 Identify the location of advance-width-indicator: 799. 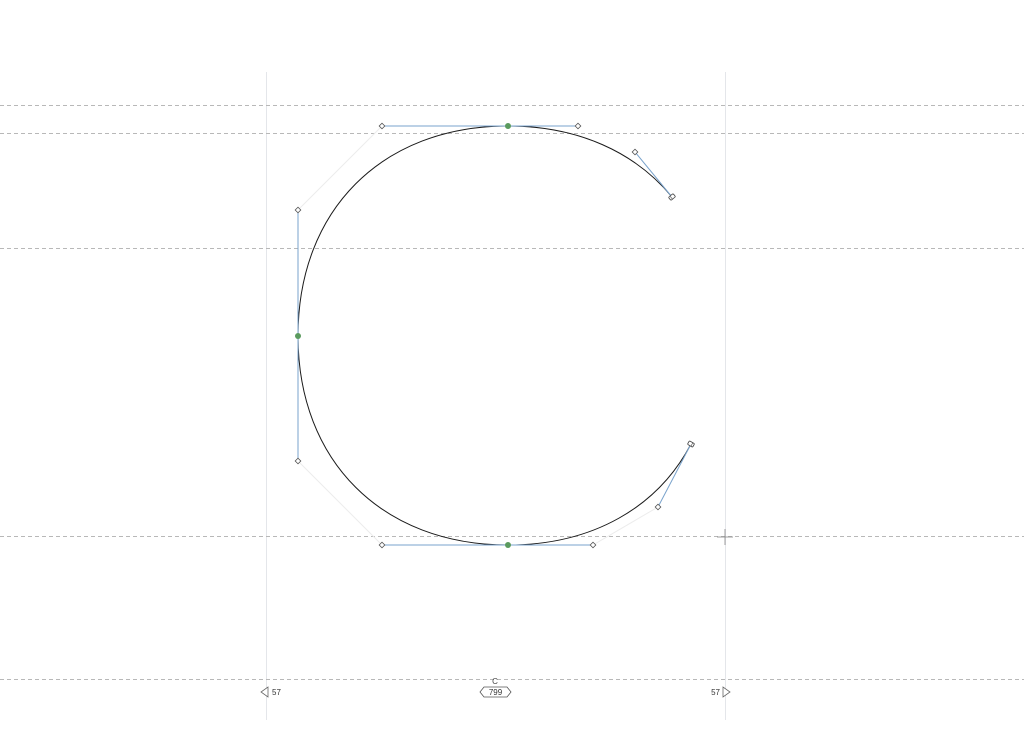
(495, 692).